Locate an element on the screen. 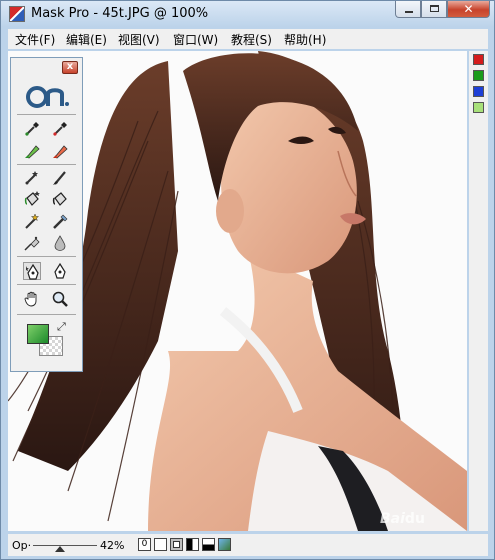  menu-edit: 编辑(E) is located at coordinates (86, 39).